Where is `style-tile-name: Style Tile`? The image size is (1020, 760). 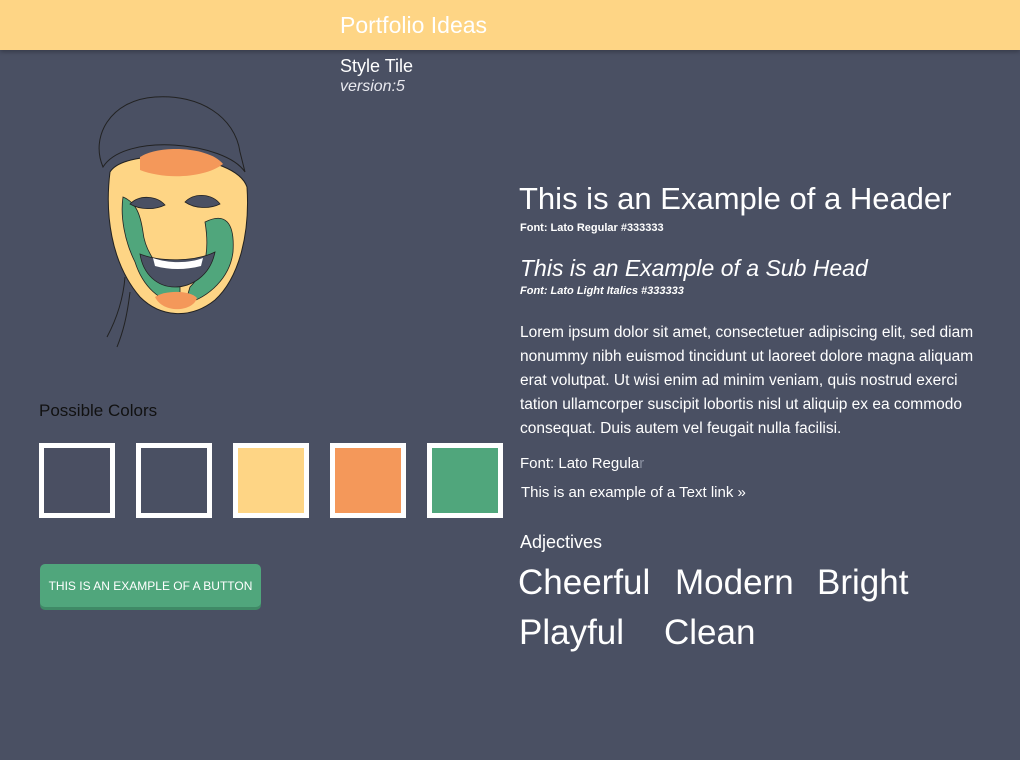 style-tile-name: Style Tile is located at coordinates (377, 66).